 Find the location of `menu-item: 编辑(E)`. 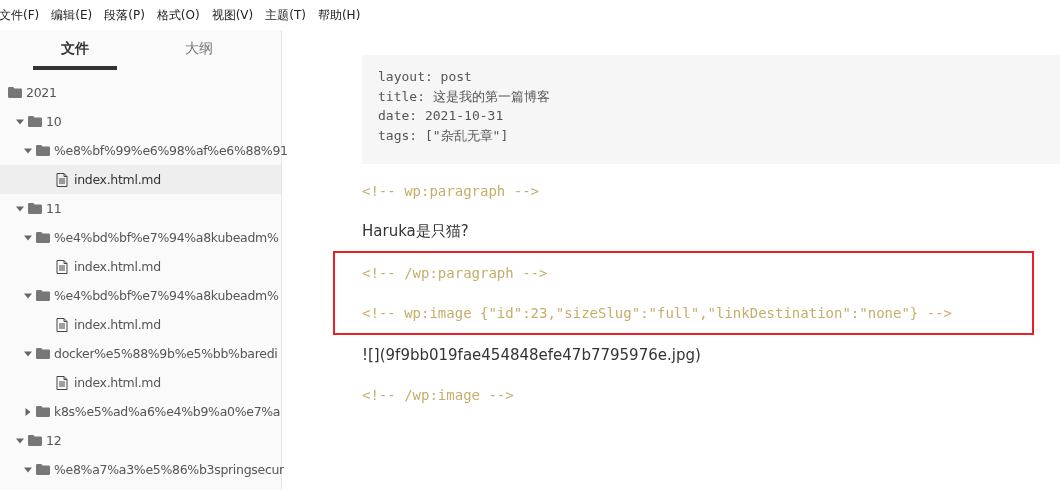

menu-item: 编辑(E) is located at coordinates (75, 15).